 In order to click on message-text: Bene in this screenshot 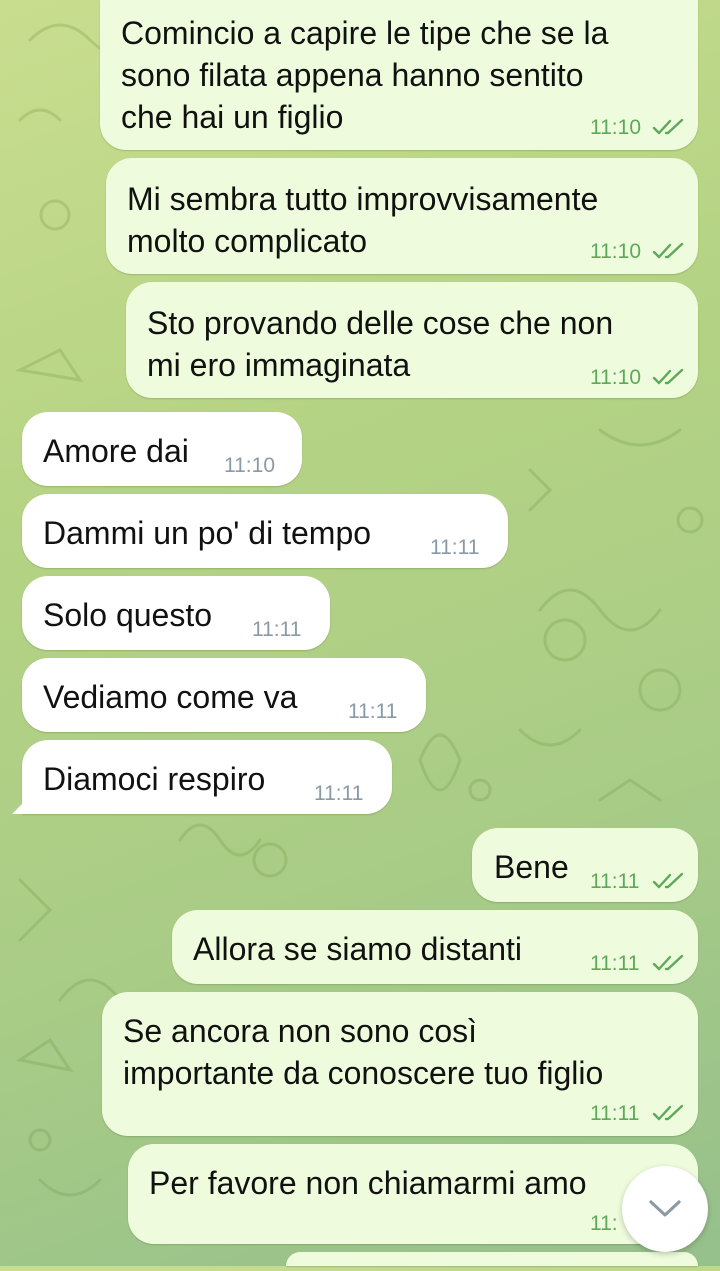, I will do `click(531, 867)`.